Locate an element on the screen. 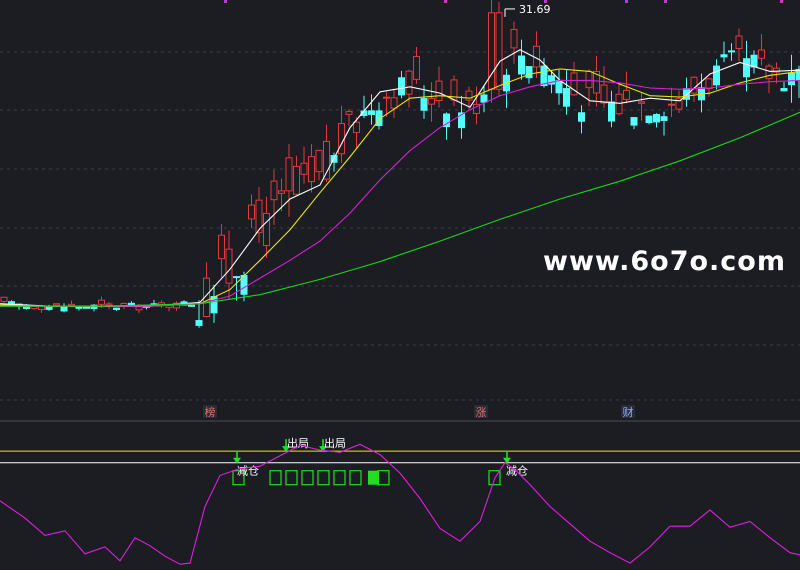 The height and width of the screenshot is (570, 800). signal-tag: 榜 is located at coordinates (210, 412).